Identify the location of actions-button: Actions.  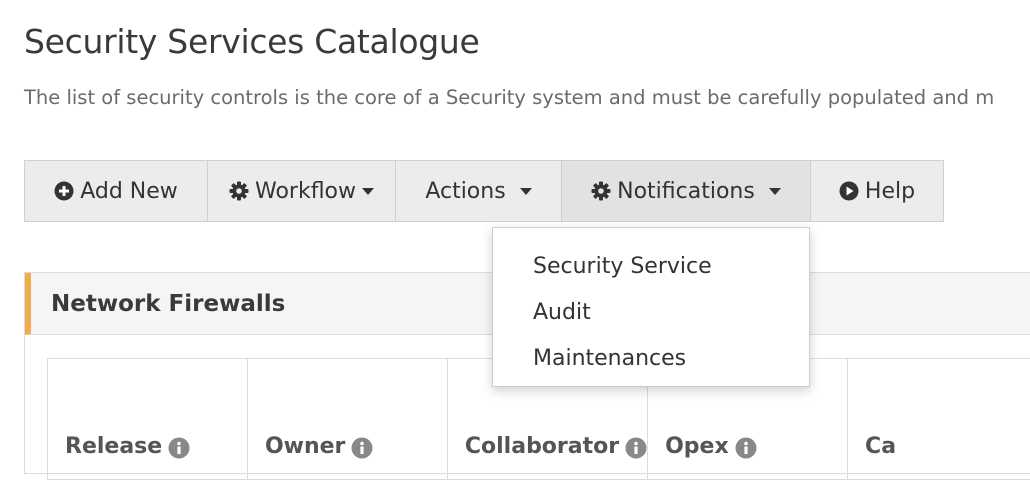
(478, 191).